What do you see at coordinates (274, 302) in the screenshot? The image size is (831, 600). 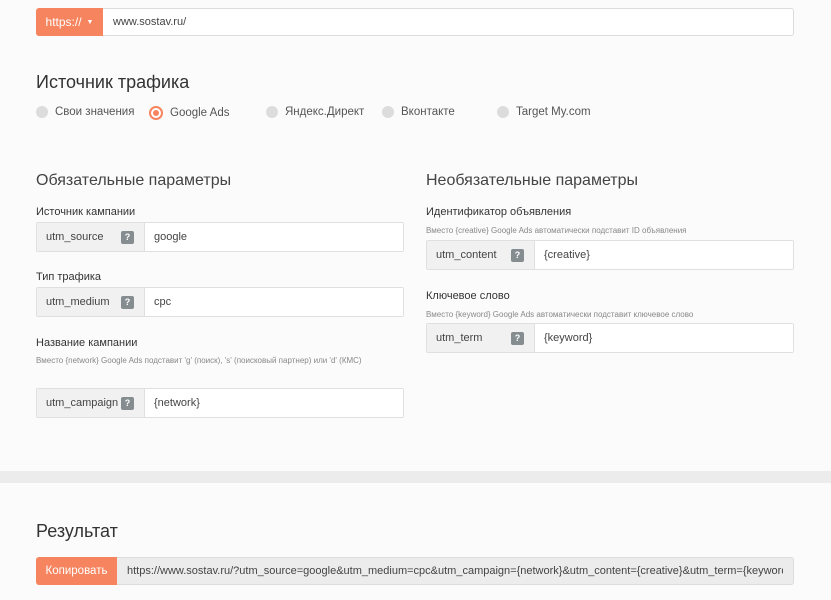 I see `utm-medium-input` at bounding box center [274, 302].